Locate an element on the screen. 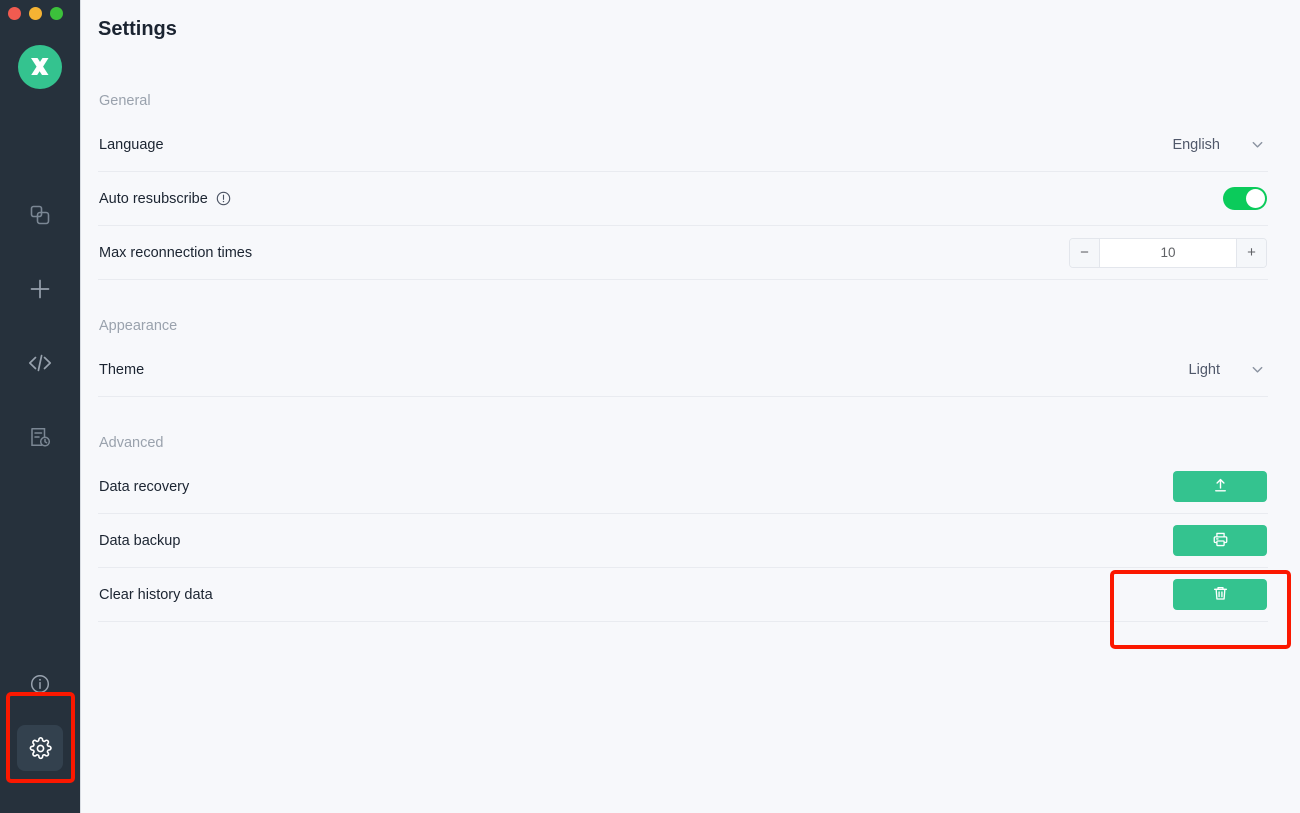  row-label-auto-resubscribe-text: Auto resubscribe is located at coordinates (153, 198).